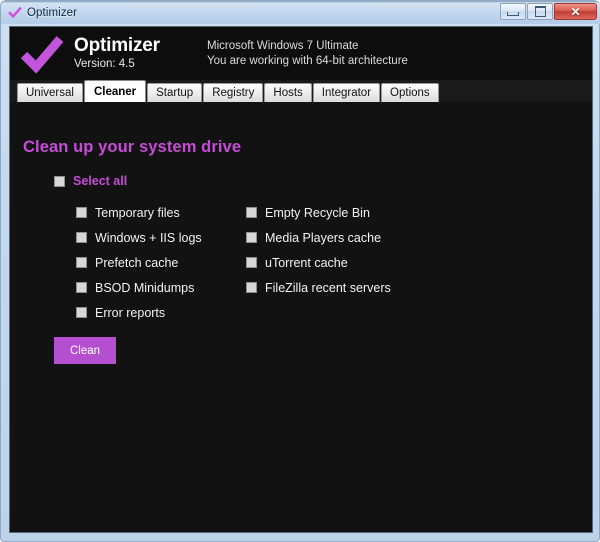 The width and height of the screenshot is (600, 542). I want to click on tab-options-label: Options, so click(410, 93).